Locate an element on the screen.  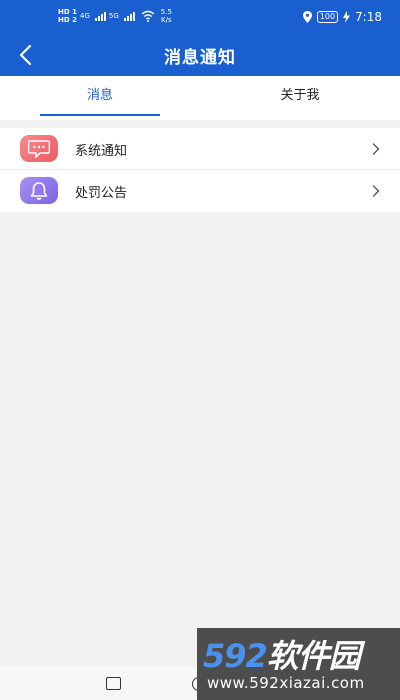
tab-messages: 消息 is located at coordinates (100, 98).